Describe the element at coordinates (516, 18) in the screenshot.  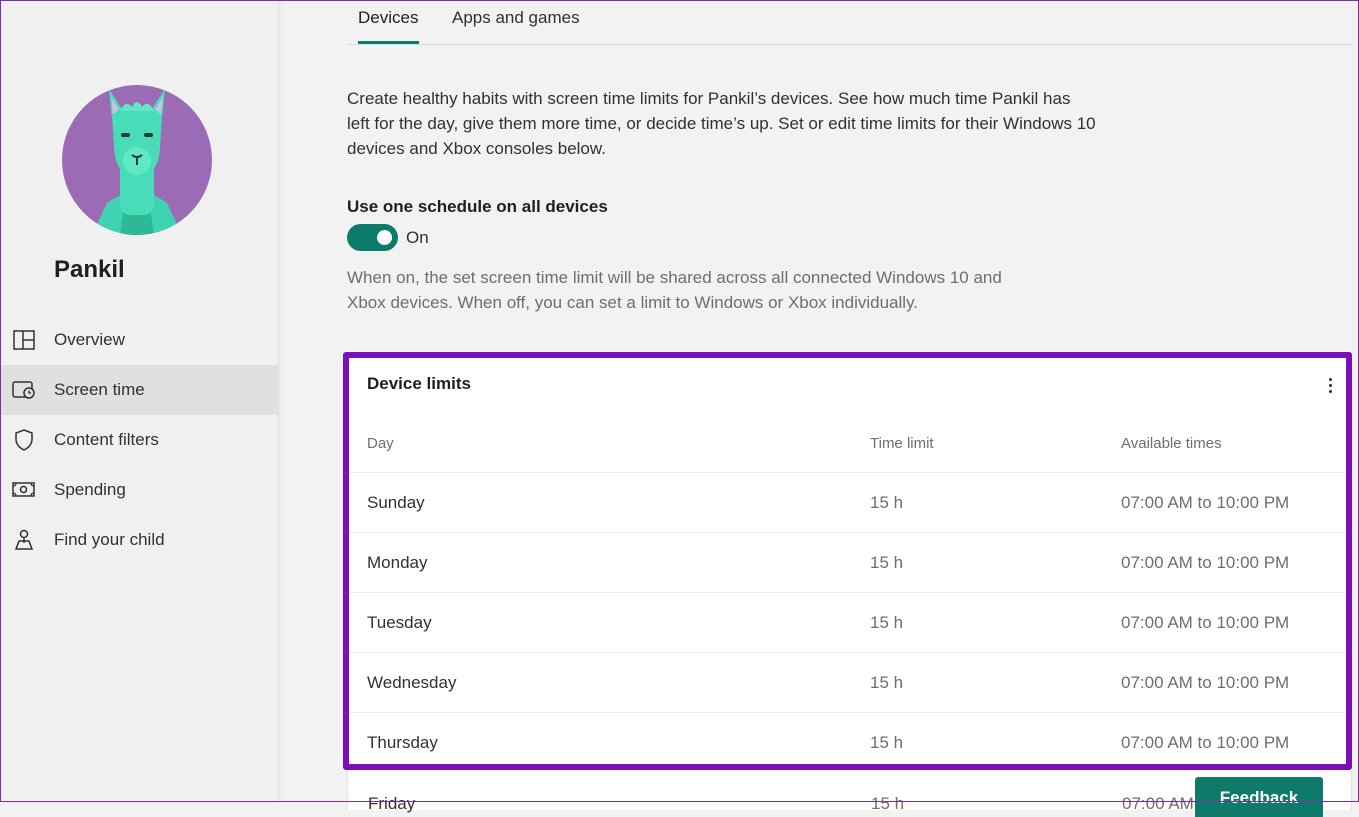
I see `tab-apps-and-games: Apps and games` at that location.